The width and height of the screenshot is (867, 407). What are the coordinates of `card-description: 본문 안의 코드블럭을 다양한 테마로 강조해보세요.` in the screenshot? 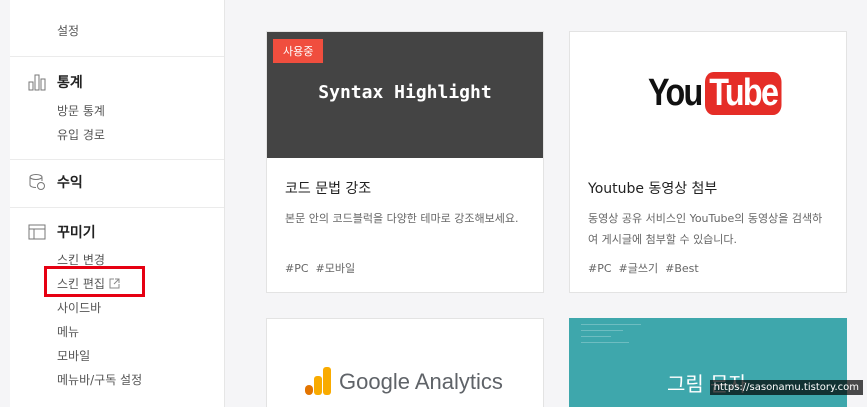 It's located at (402, 218).